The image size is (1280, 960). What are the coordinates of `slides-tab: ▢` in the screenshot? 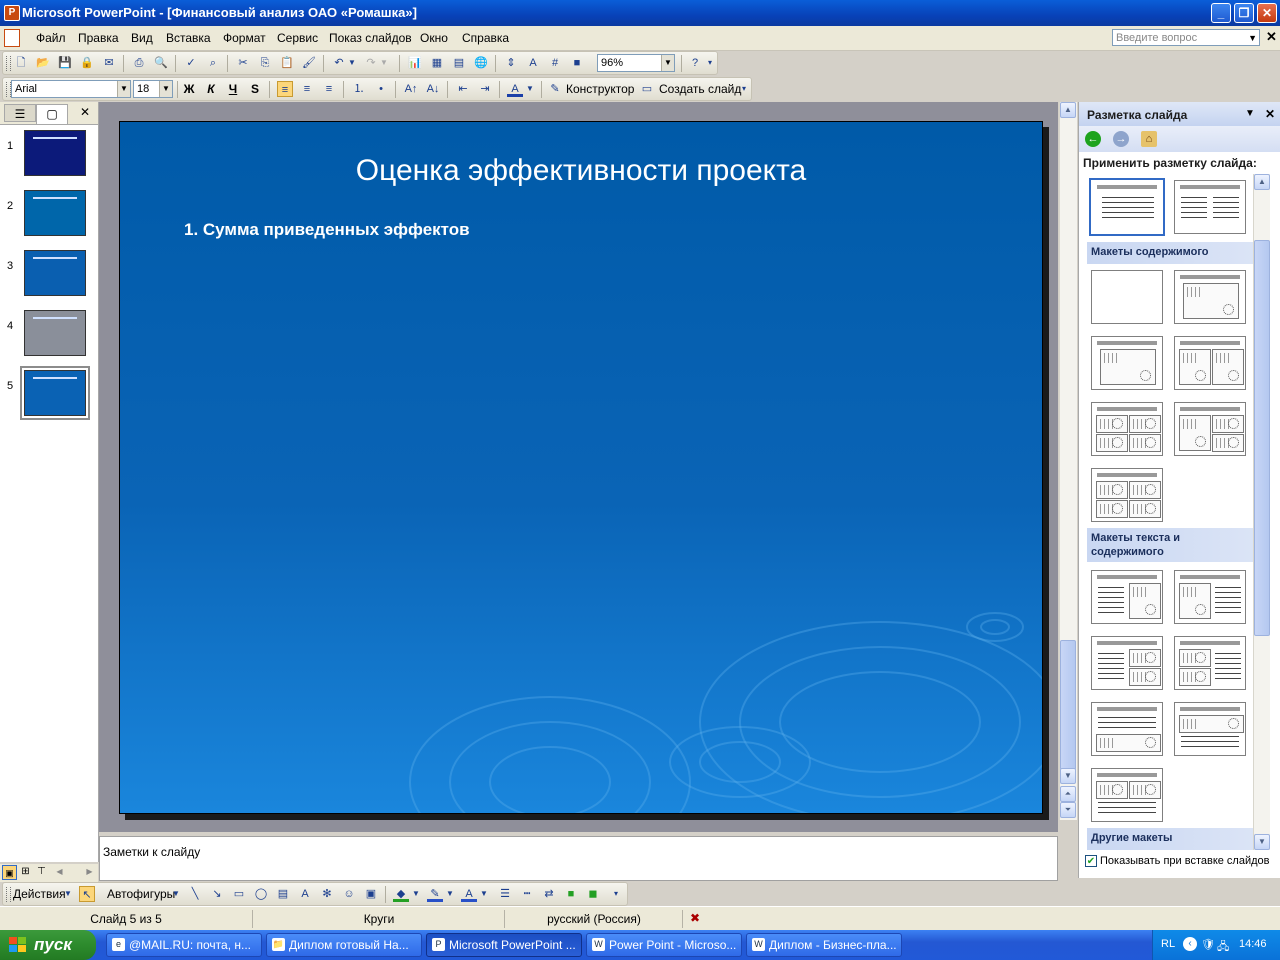 It's located at (52, 114).